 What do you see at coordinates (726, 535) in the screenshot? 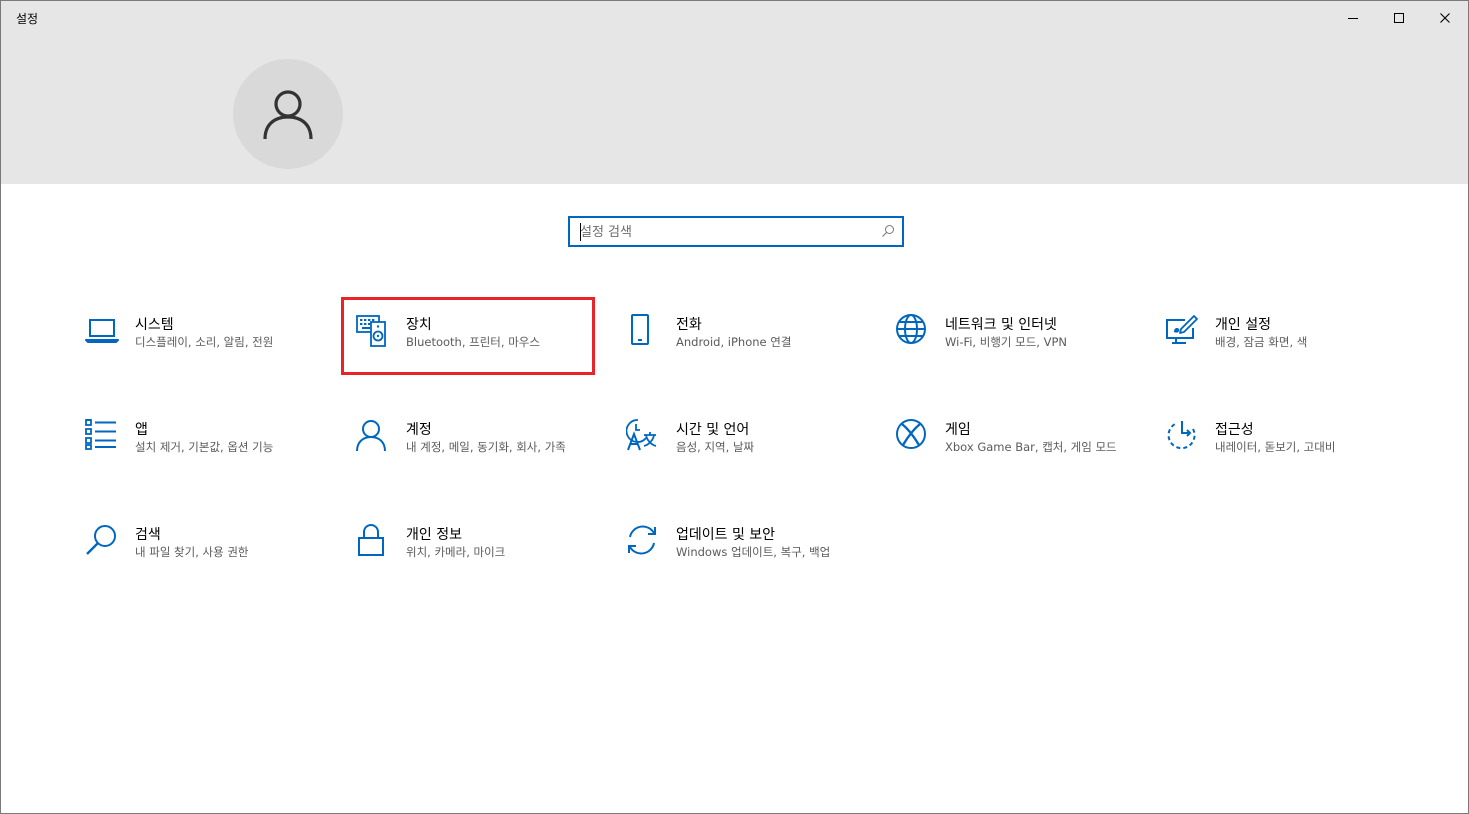
I see `tile-update-security-title: 업데이트 및 보안` at bounding box center [726, 535].